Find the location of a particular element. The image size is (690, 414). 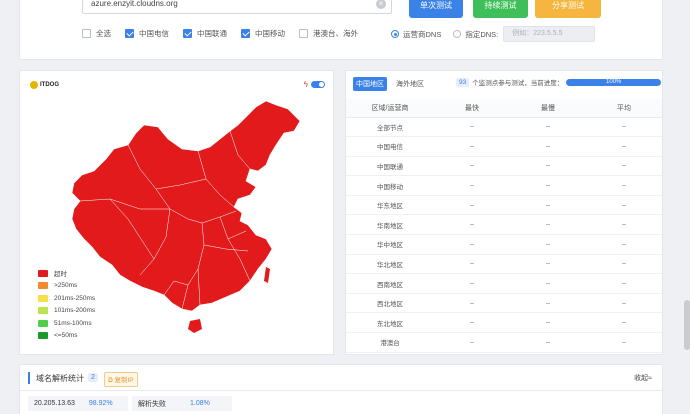

collapse-button: 收起≈ is located at coordinates (643, 378).